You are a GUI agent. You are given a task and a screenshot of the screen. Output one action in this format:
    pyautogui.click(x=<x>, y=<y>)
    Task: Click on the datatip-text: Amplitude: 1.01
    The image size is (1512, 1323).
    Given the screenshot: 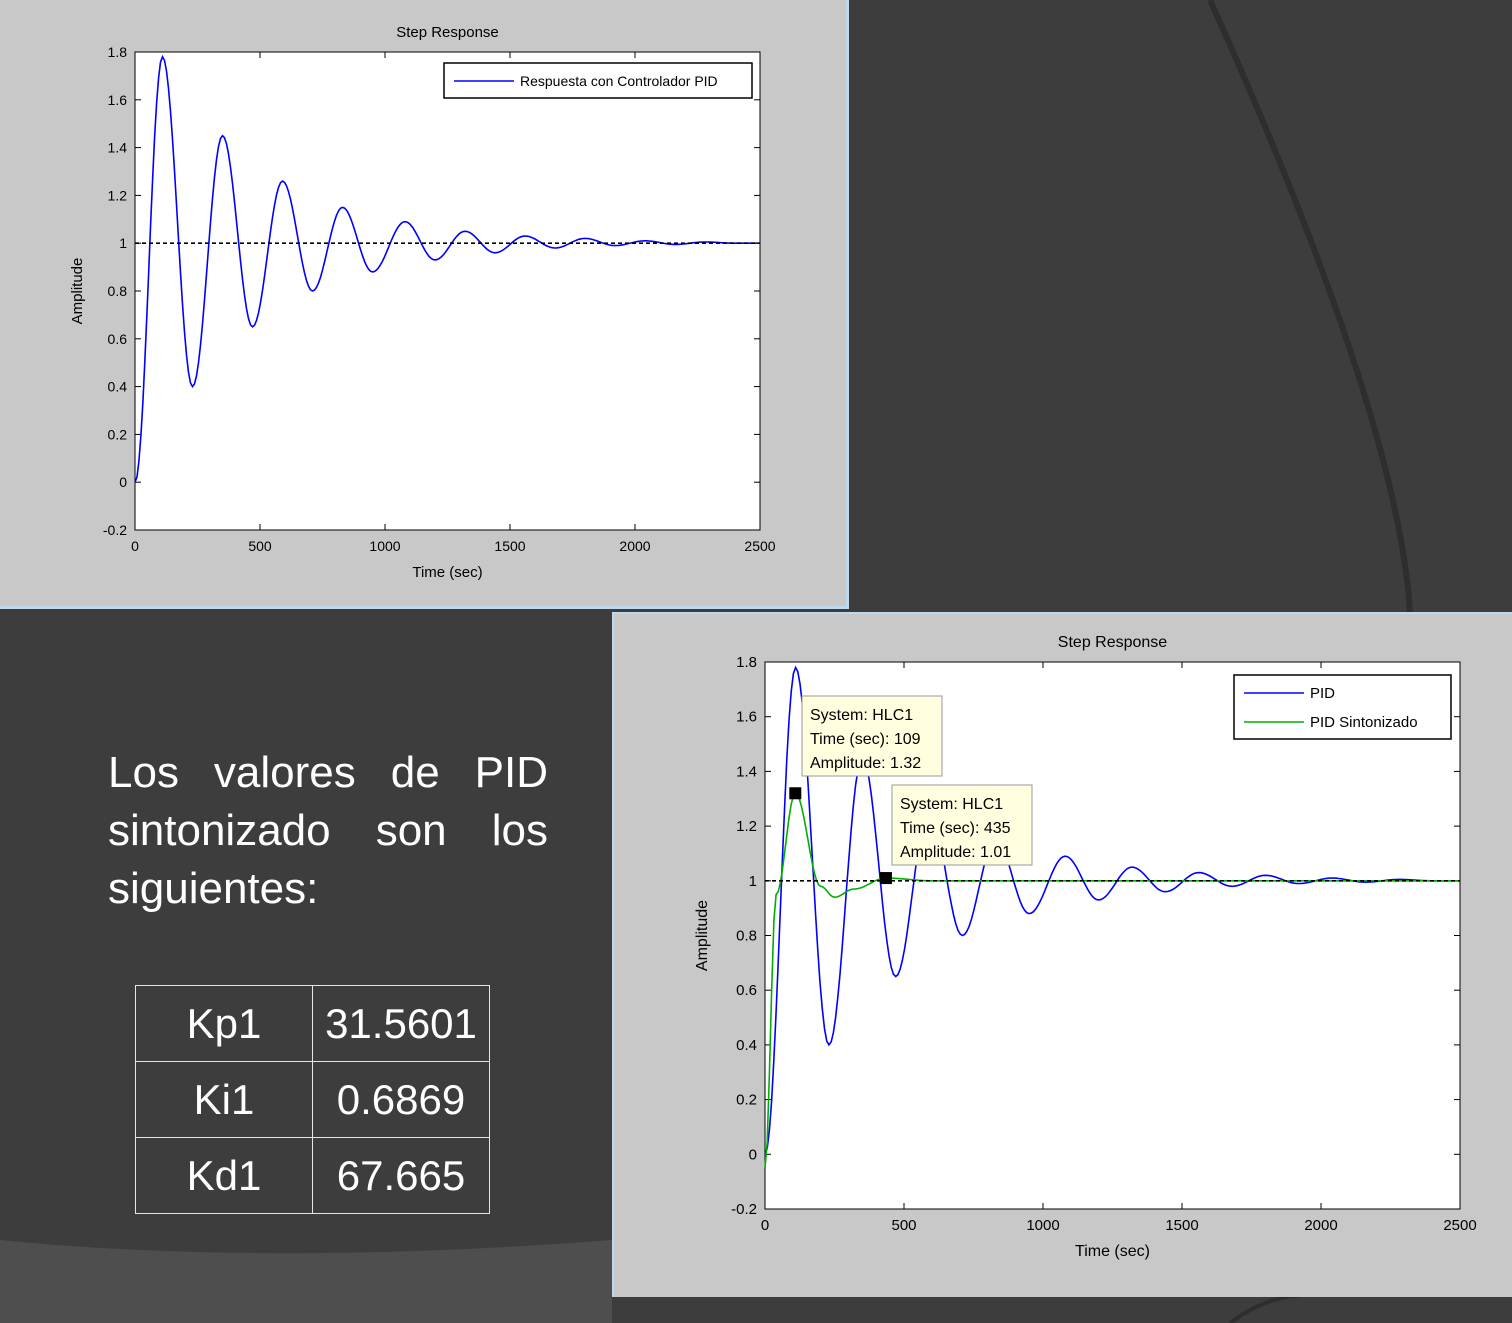 What is the action you would take?
    pyautogui.click(x=955, y=852)
    